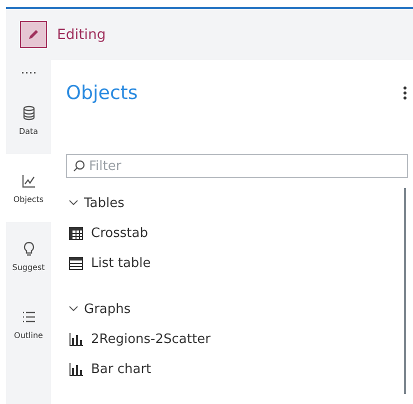 The height and width of the screenshot is (404, 413). What do you see at coordinates (28, 73) in the screenshot?
I see `drag-handle-icon` at bounding box center [28, 73].